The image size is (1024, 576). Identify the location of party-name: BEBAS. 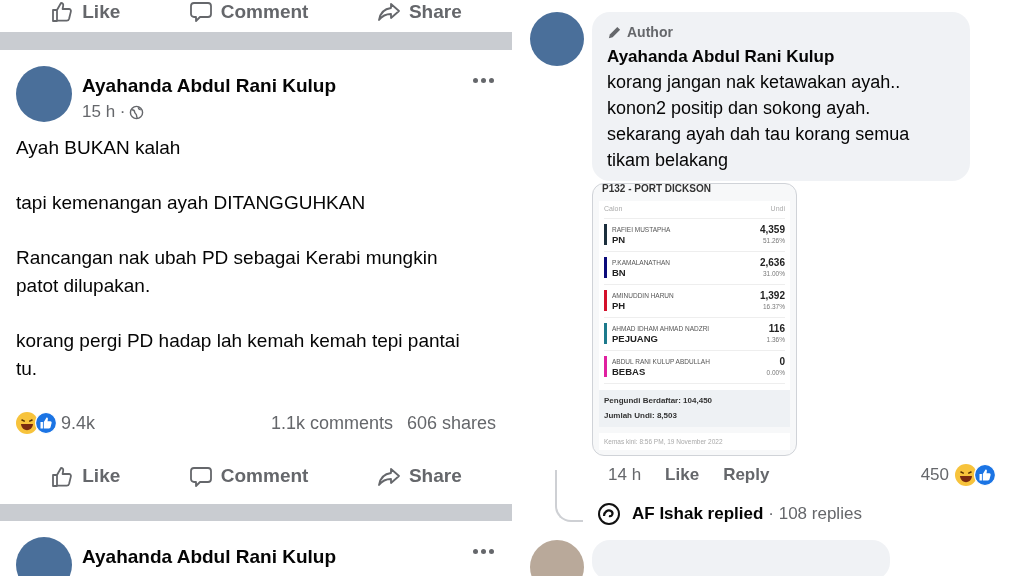
(629, 371).